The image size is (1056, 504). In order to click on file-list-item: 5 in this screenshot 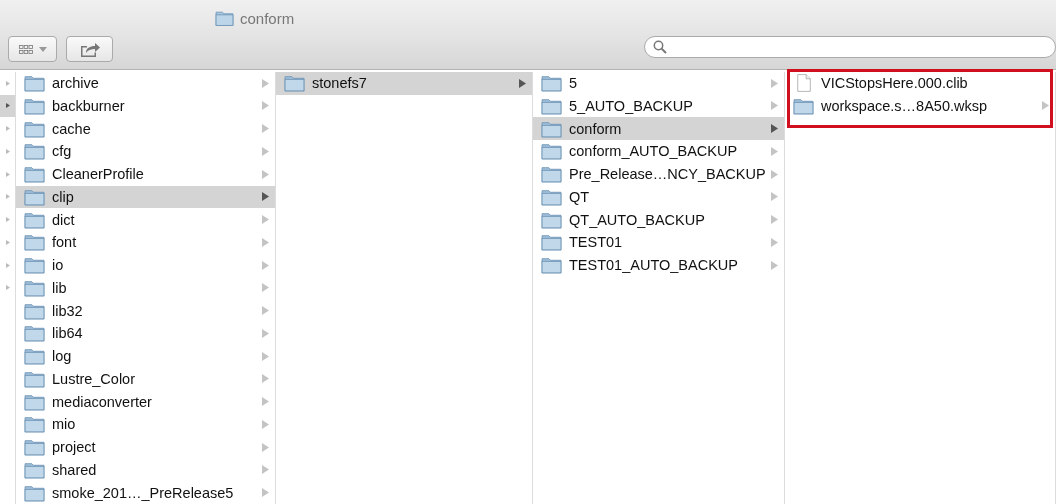, I will do `click(658, 83)`.